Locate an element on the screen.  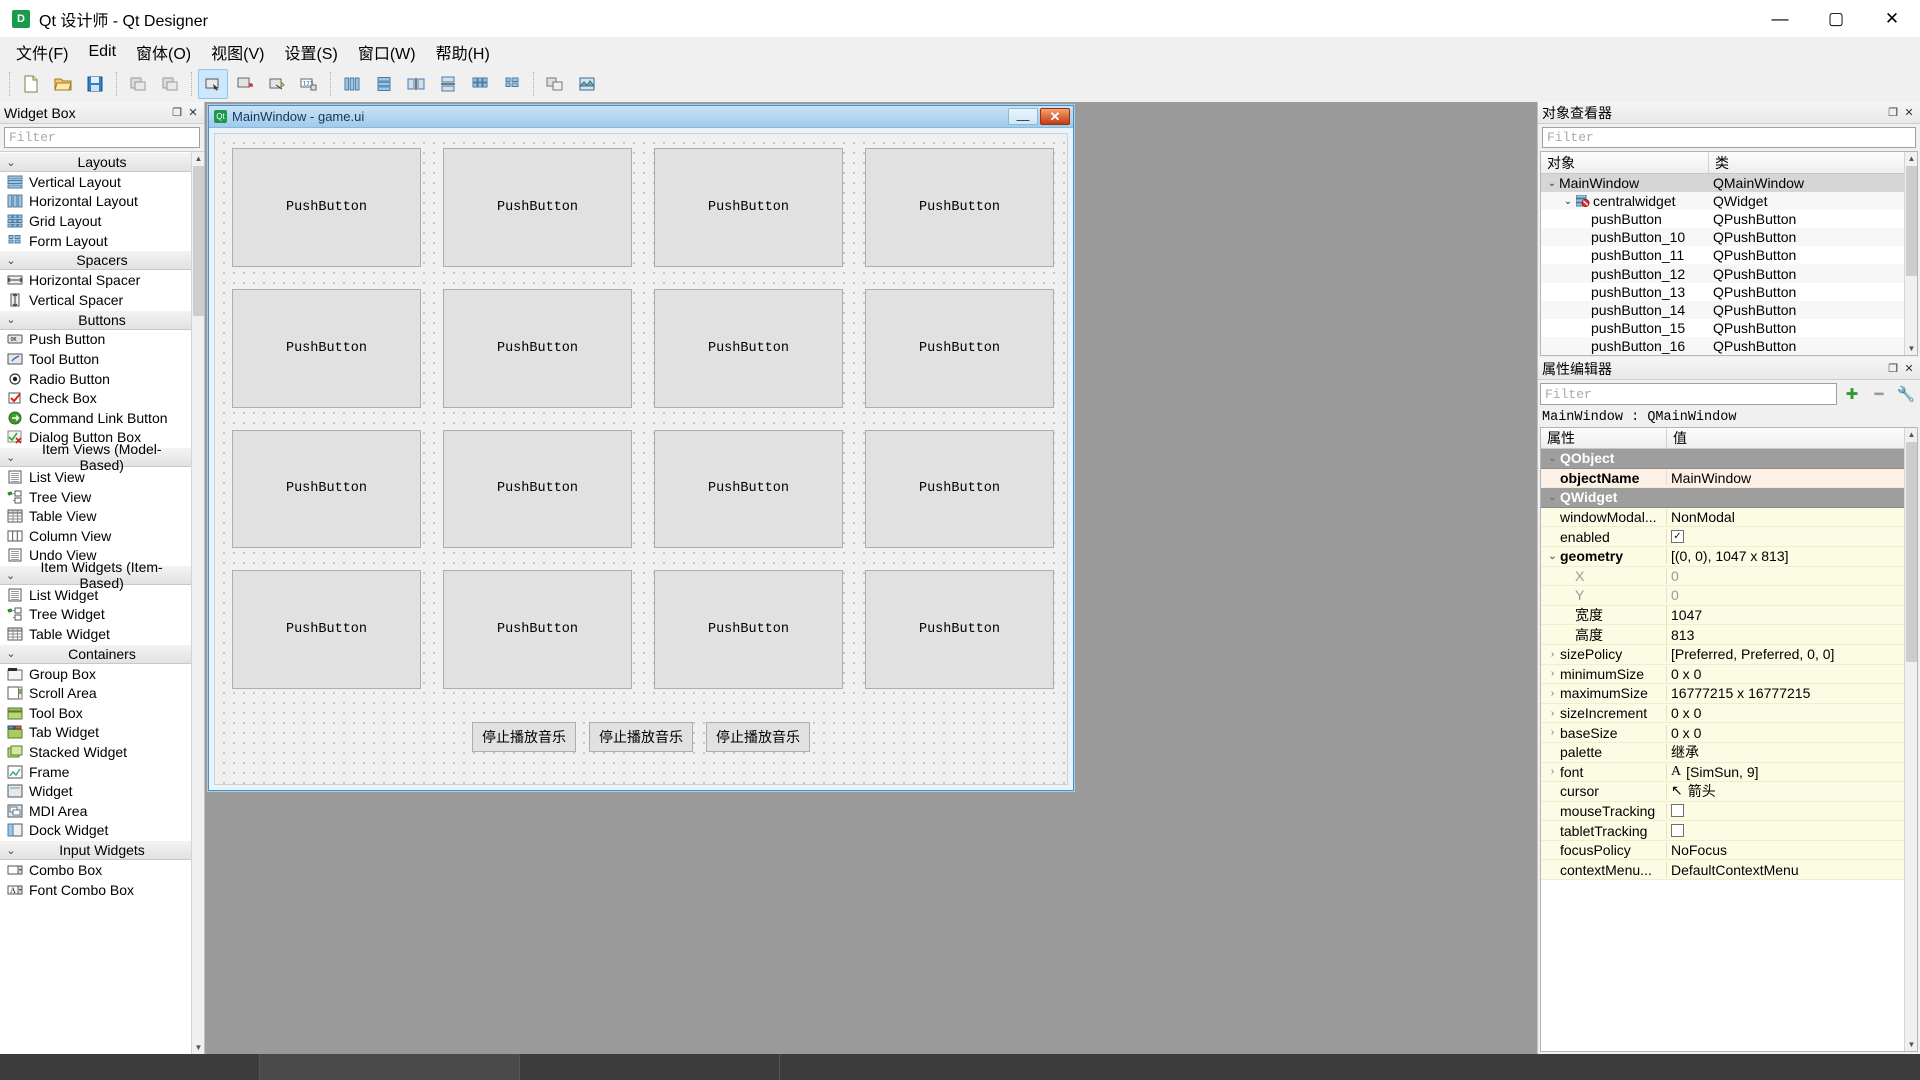
property-row: › sizePolicy [Preferred, Preferred, 0, 0] is located at coordinates (1729, 654).